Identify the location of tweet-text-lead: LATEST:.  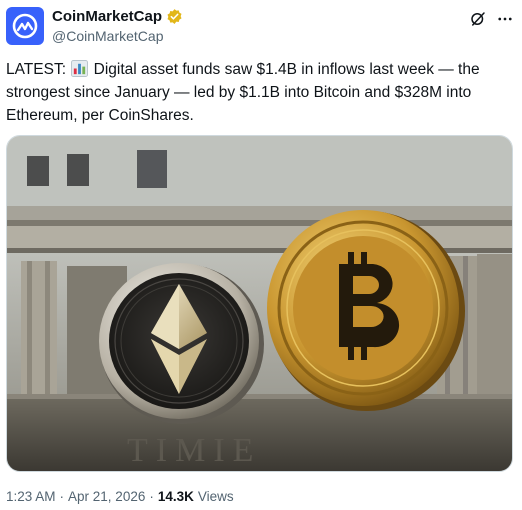
(38, 69).